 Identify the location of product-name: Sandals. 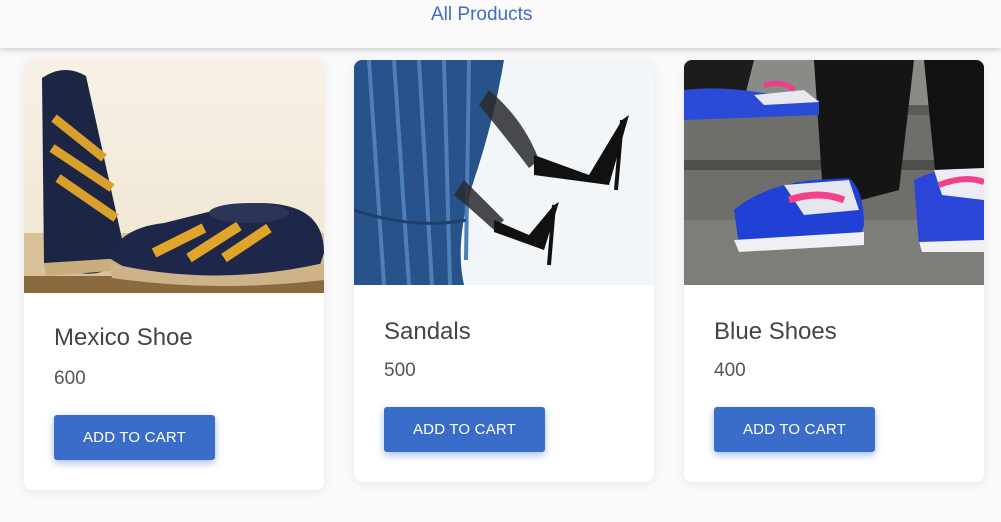
(427, 331).